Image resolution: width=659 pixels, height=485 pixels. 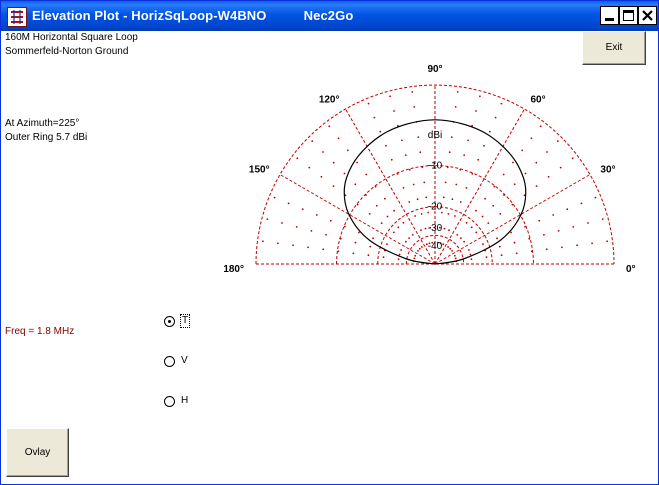 I want to click on ring-label: -20, so click(x=435, y=207).